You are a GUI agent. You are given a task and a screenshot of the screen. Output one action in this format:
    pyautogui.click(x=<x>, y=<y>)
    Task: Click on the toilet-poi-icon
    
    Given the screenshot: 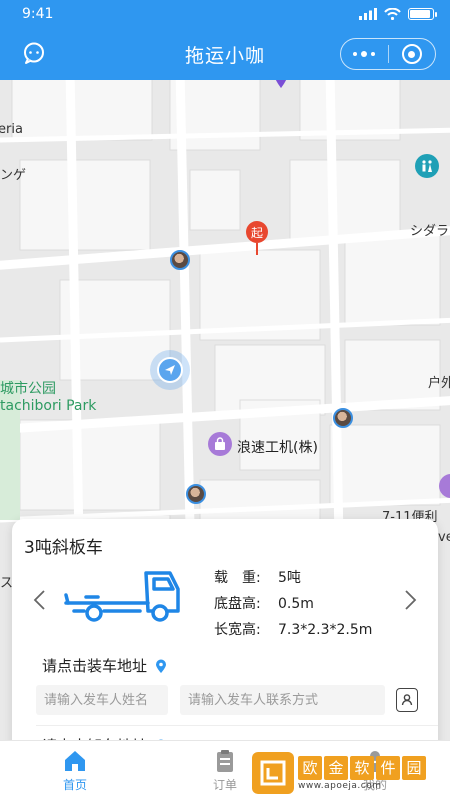 What is the action you would take?
    pyautogui.click(x=427, y=166)
    